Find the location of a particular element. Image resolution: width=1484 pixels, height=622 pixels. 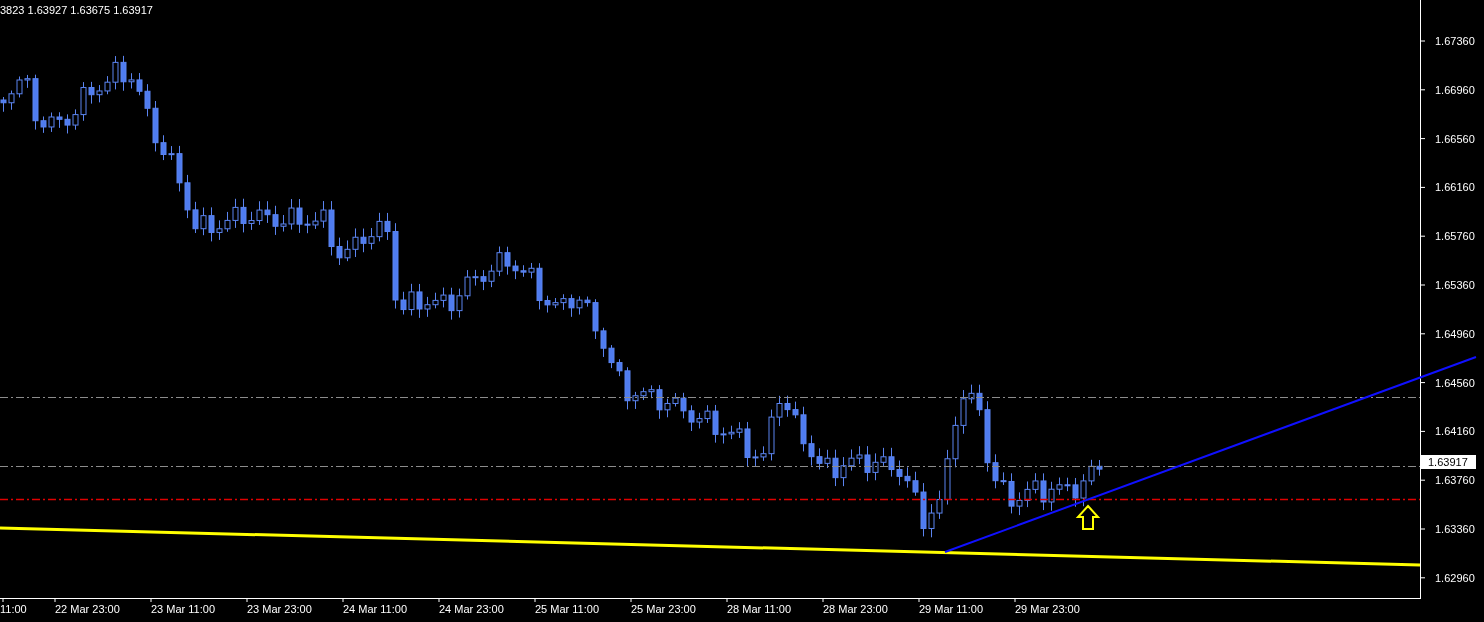

price-axis-label: 1.62960 is located at coordinates (1455, 577).